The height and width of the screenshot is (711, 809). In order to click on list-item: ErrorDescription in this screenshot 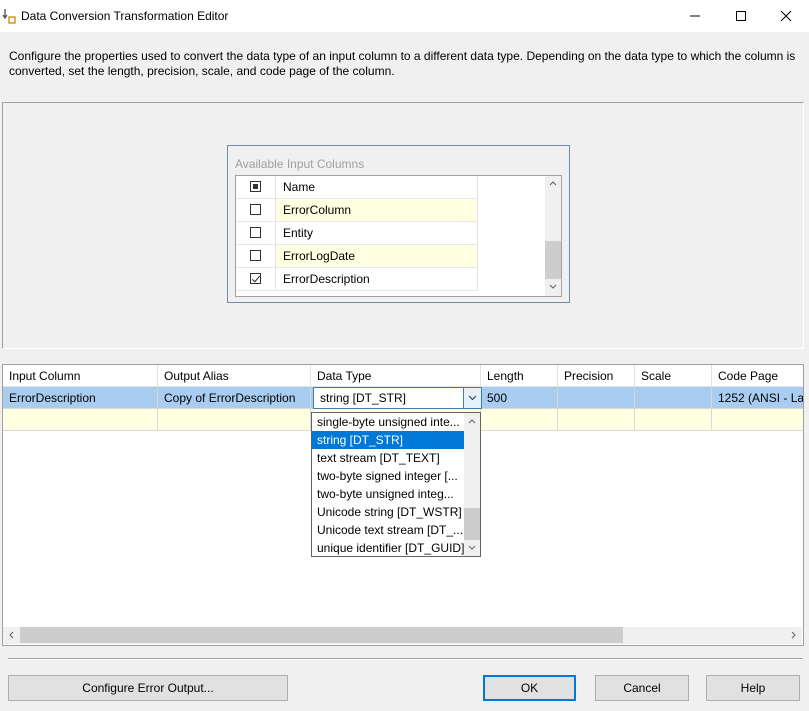, I will do `click(390, 279)`.